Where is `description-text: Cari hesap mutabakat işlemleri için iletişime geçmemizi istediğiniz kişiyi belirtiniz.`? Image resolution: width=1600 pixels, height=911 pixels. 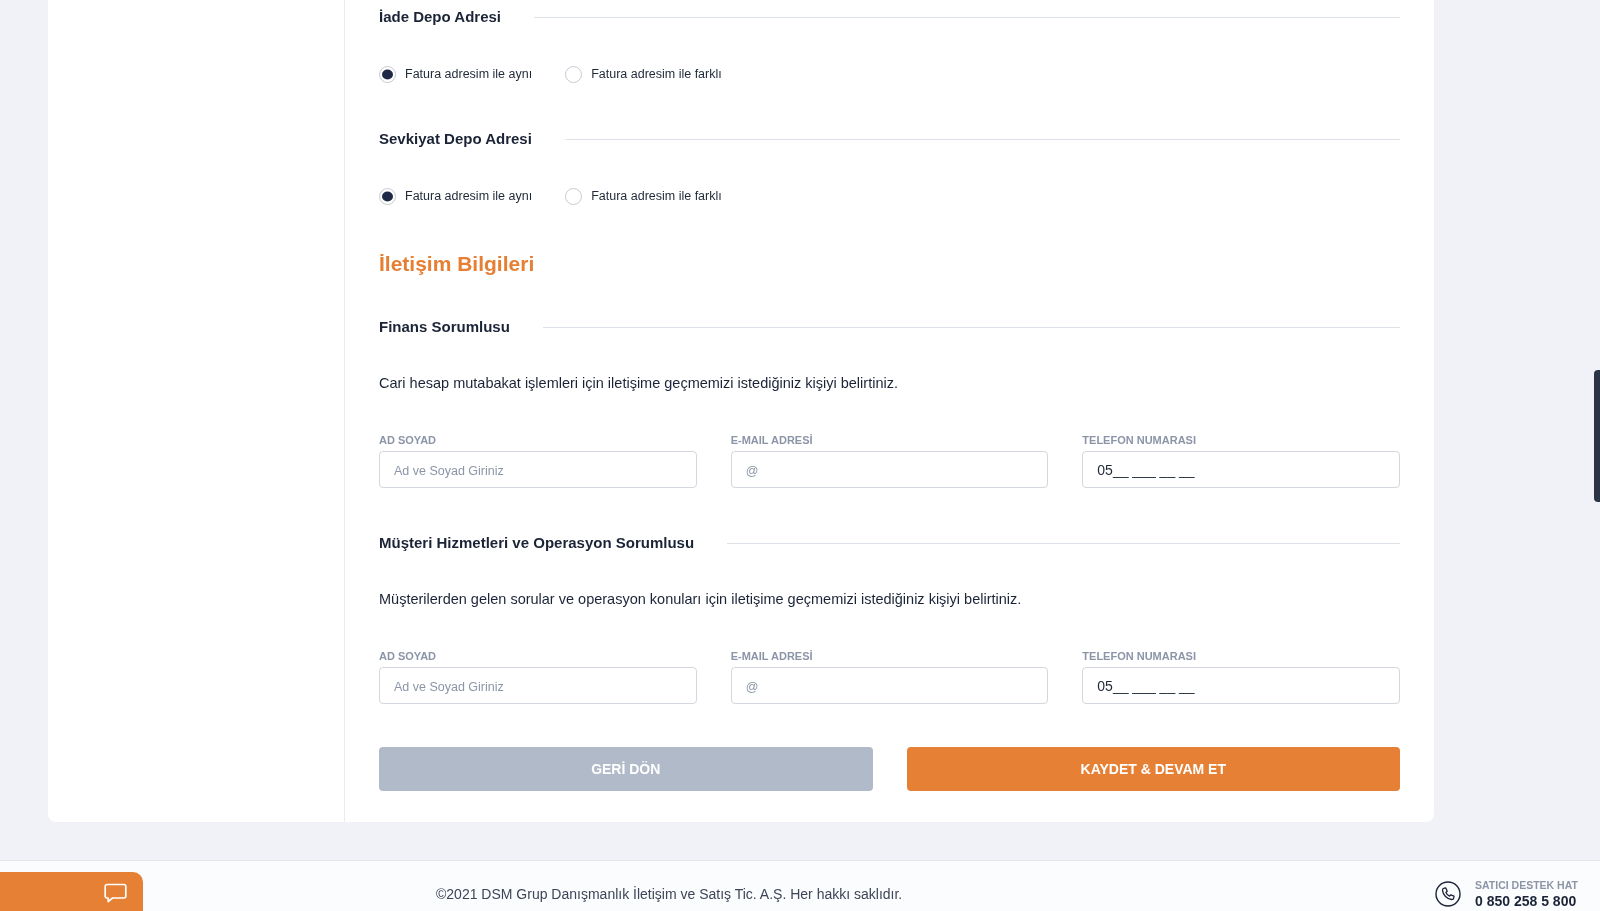
description-text: Cari hesap mutabakat işlemleri için iletişime geçmemizi istediğiniz kişiyi belirtiniz. is located at coordinates (638, 383).